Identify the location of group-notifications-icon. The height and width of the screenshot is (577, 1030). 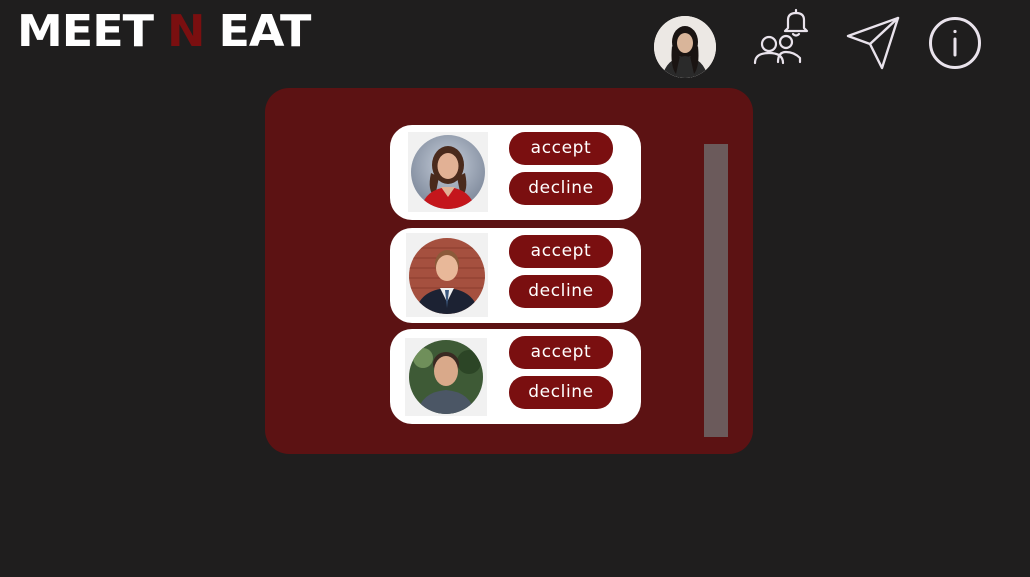
(783, 37).